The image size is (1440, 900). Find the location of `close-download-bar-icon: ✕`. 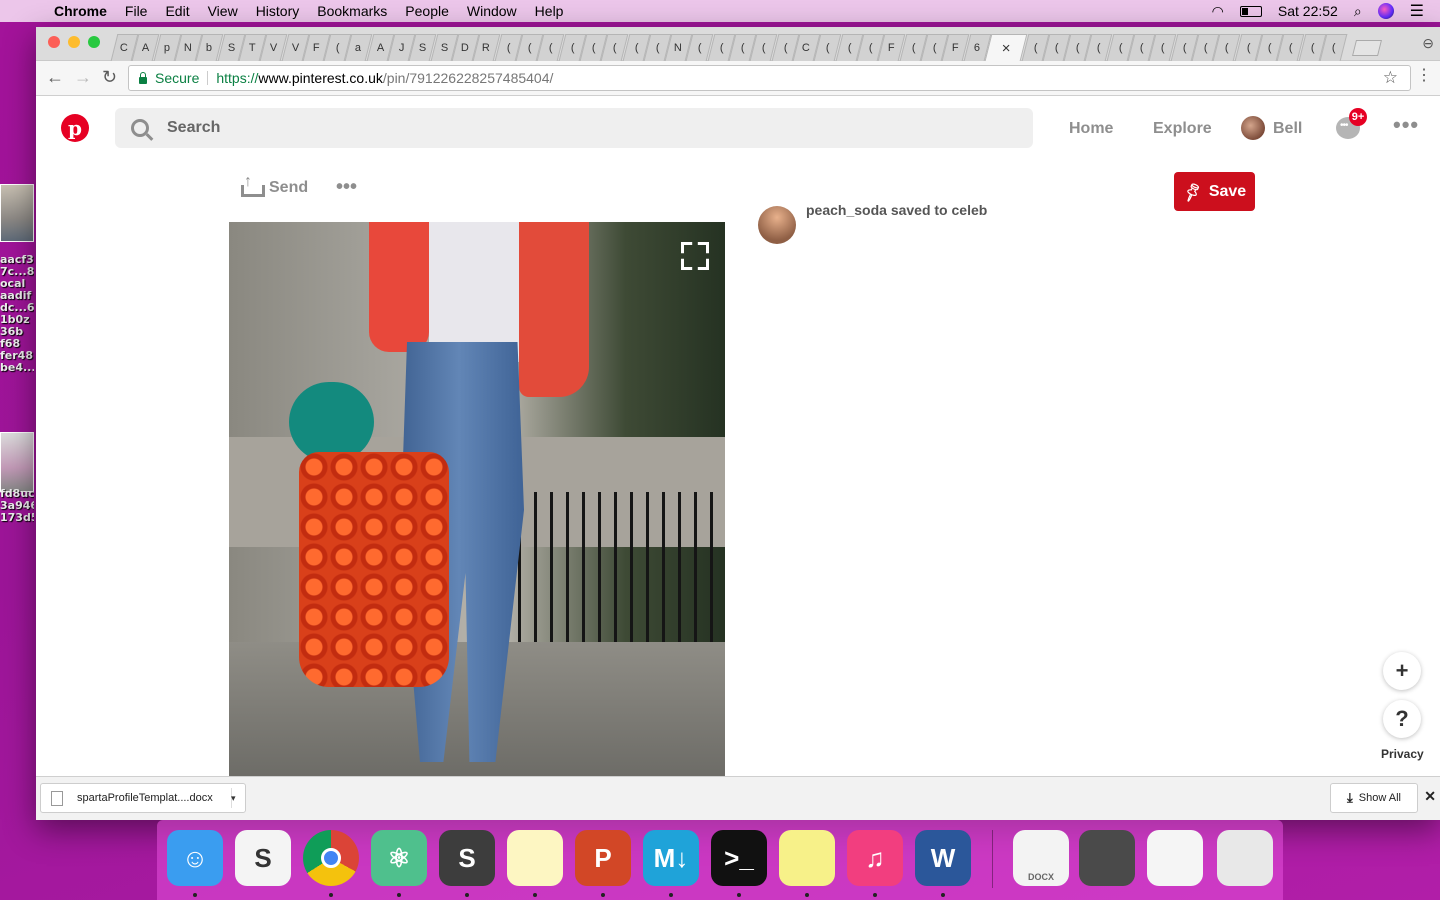

close-download-bar-icon: ✕ is located at coordinates (1430, 796).